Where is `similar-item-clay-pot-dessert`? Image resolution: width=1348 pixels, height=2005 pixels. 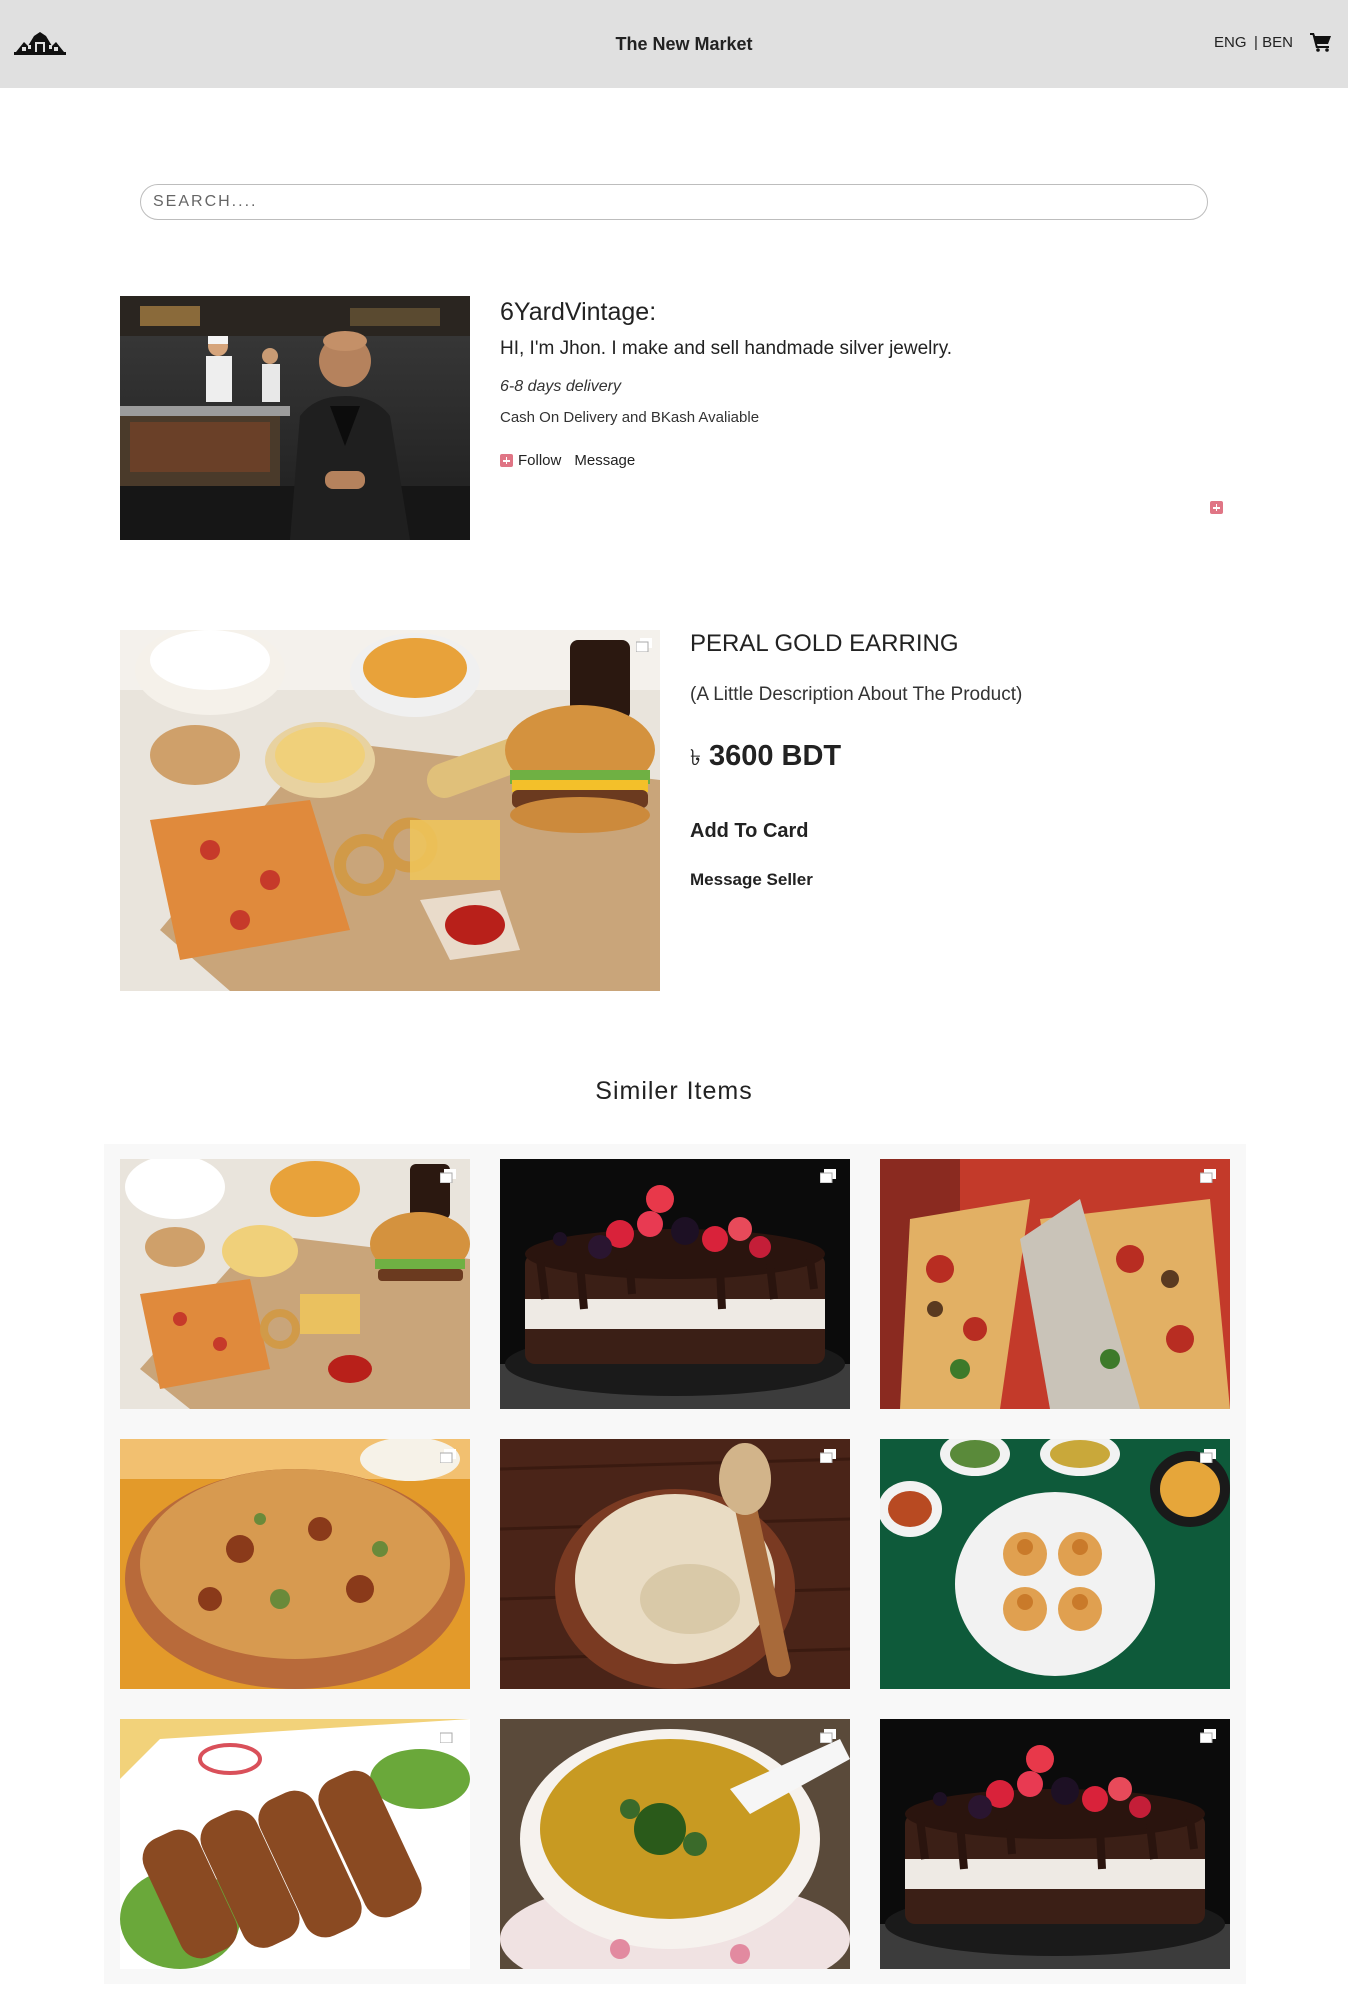 similar-item-clay-pot-dessert is located at coordinates (675, 1564).